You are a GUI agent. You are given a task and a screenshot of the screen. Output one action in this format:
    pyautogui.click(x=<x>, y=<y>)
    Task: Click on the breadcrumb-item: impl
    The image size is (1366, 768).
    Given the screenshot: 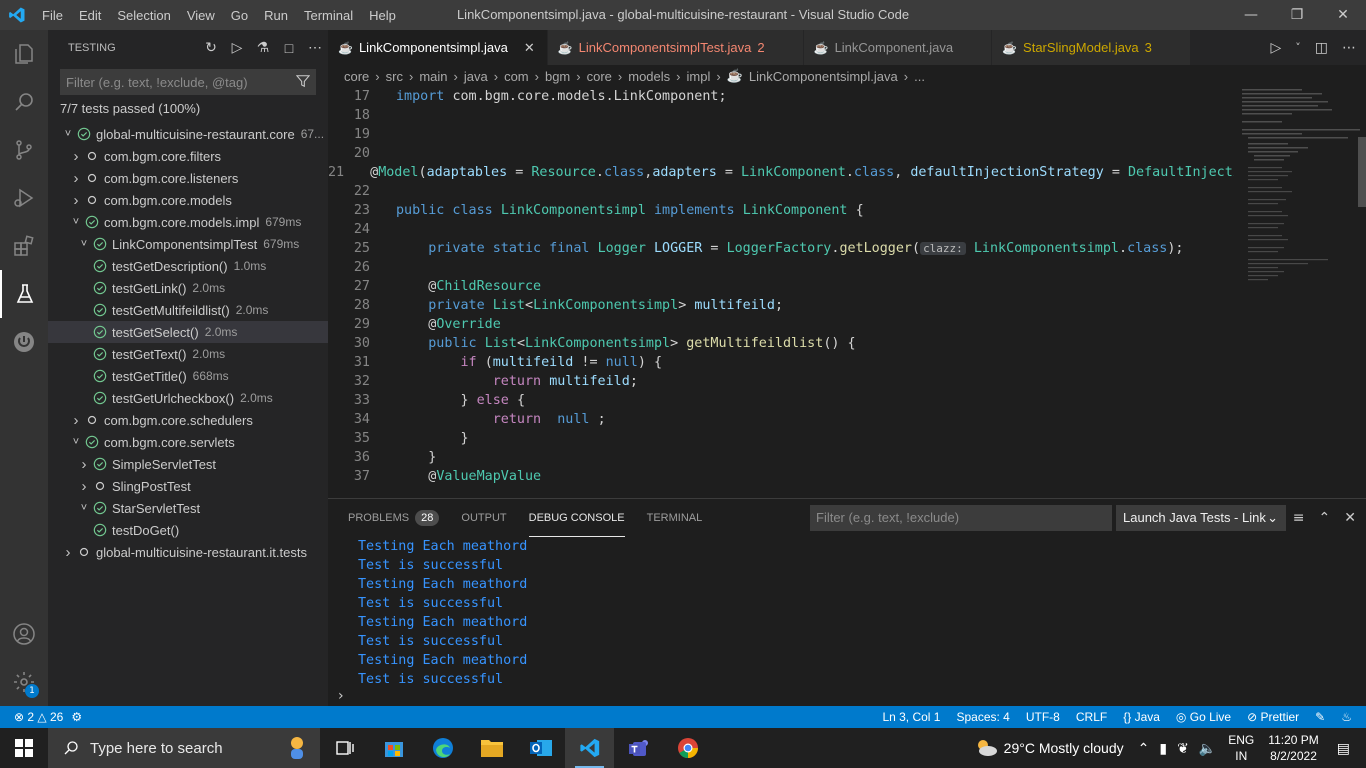 What is the action you would take?
    pyautogui.click(x=699, y=76)
    